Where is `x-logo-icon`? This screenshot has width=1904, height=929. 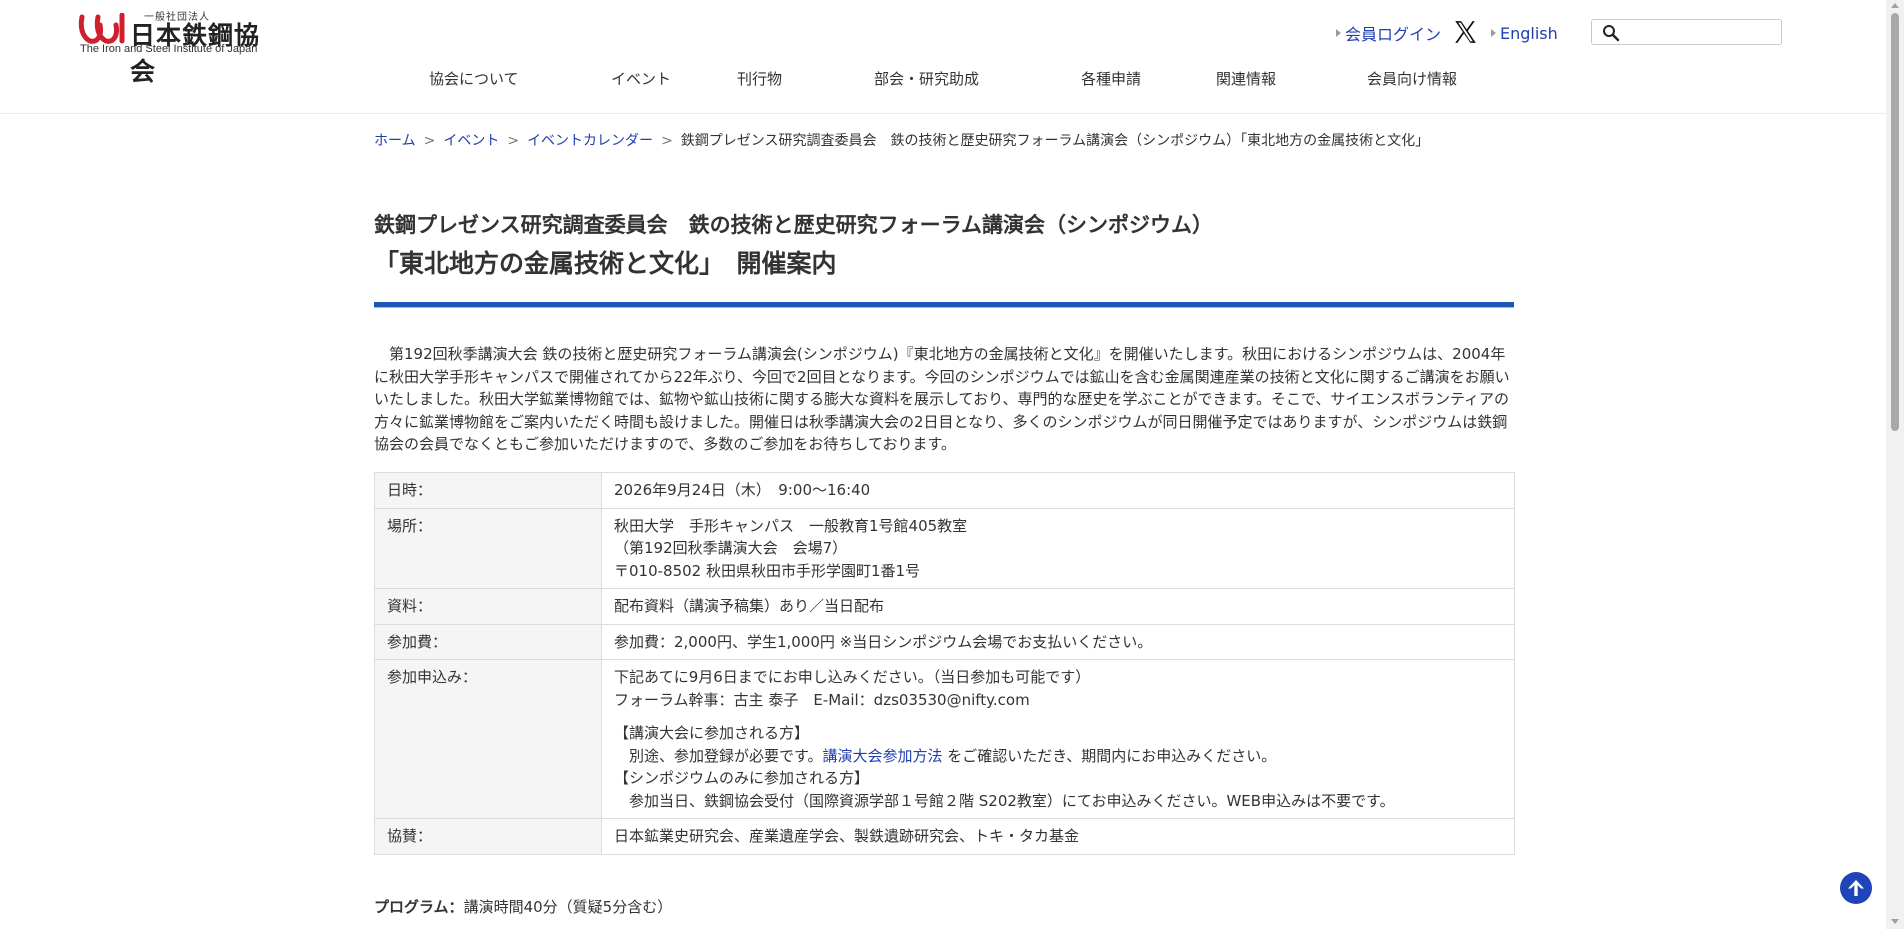
x-logo-icon is located at coordinates (1465, 32).